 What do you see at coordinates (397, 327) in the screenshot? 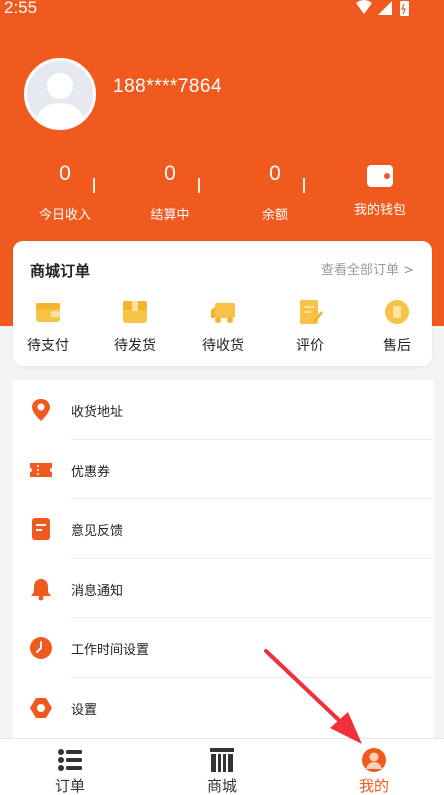
I see `order-after-sales: 售后` at bounding box center [397, 327].